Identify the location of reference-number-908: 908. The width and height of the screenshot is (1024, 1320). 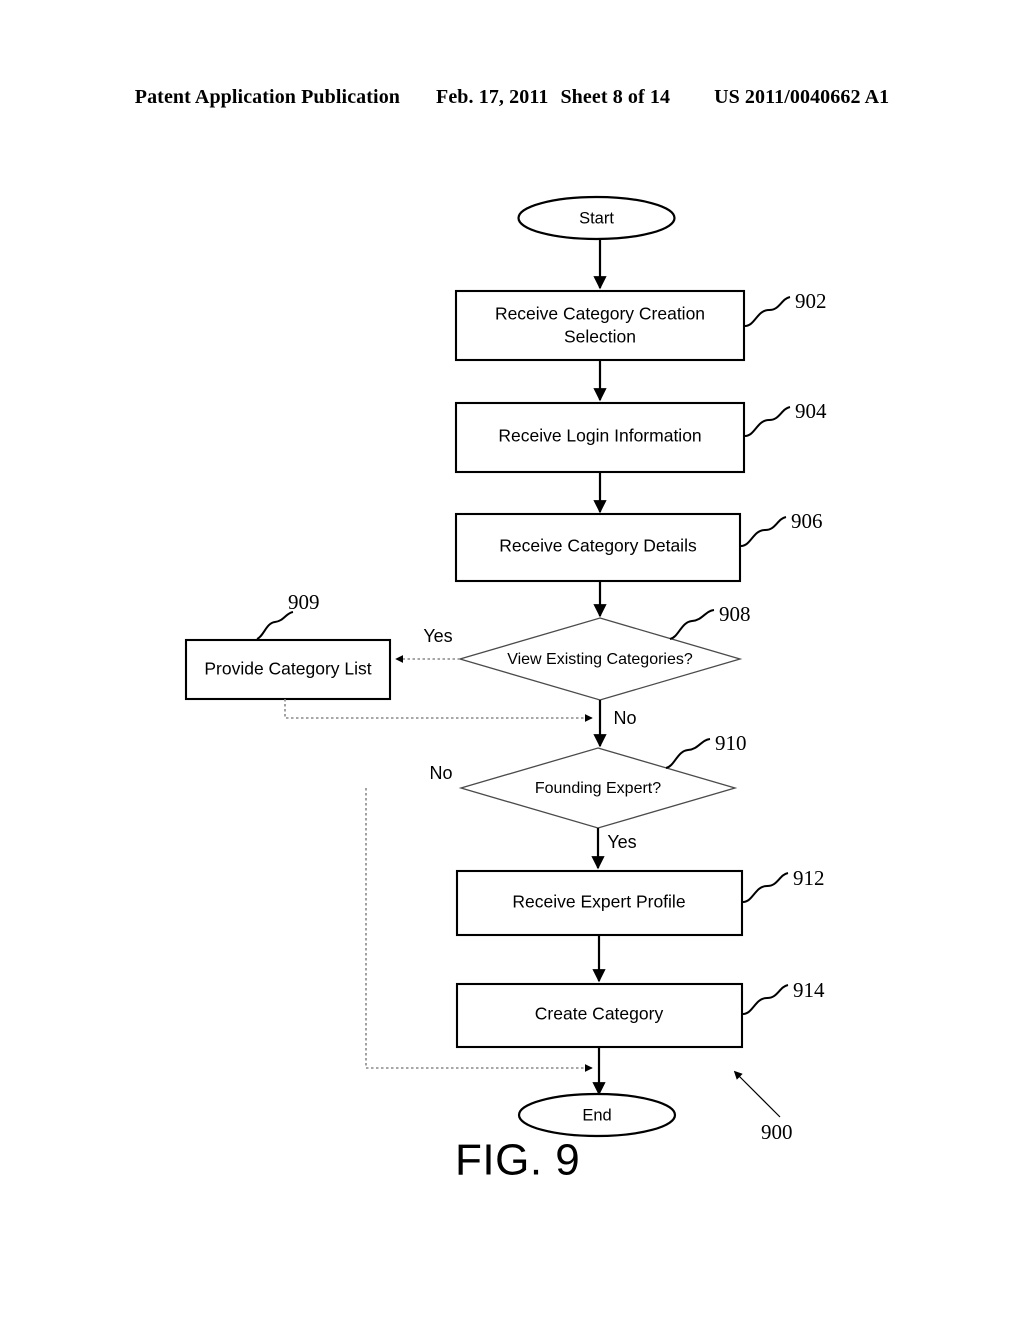
(735, 614).